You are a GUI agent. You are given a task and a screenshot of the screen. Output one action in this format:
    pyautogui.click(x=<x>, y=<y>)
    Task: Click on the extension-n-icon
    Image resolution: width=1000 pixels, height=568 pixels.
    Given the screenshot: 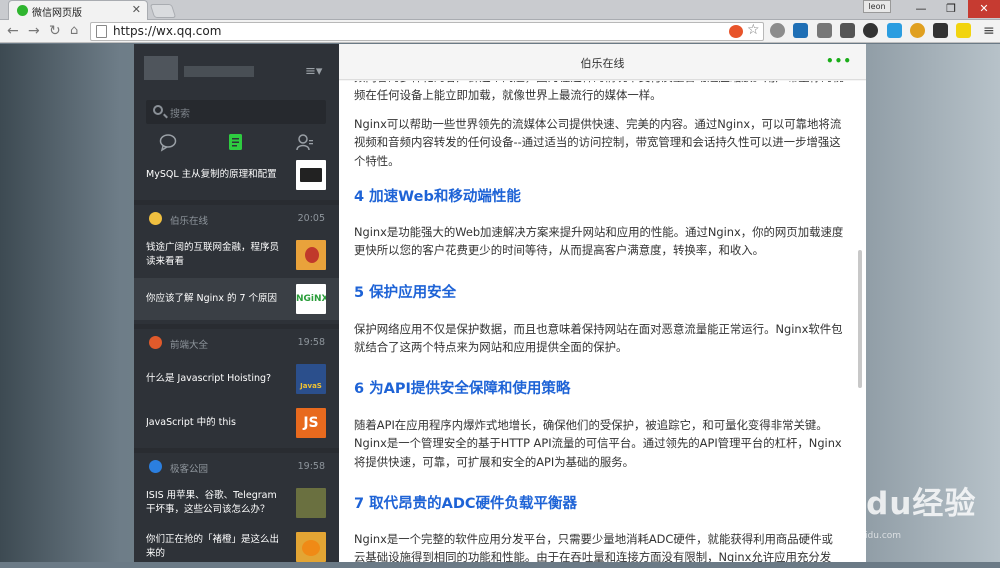 What is the action you would take?
    pyautogui.click(x=963, y=30)
    